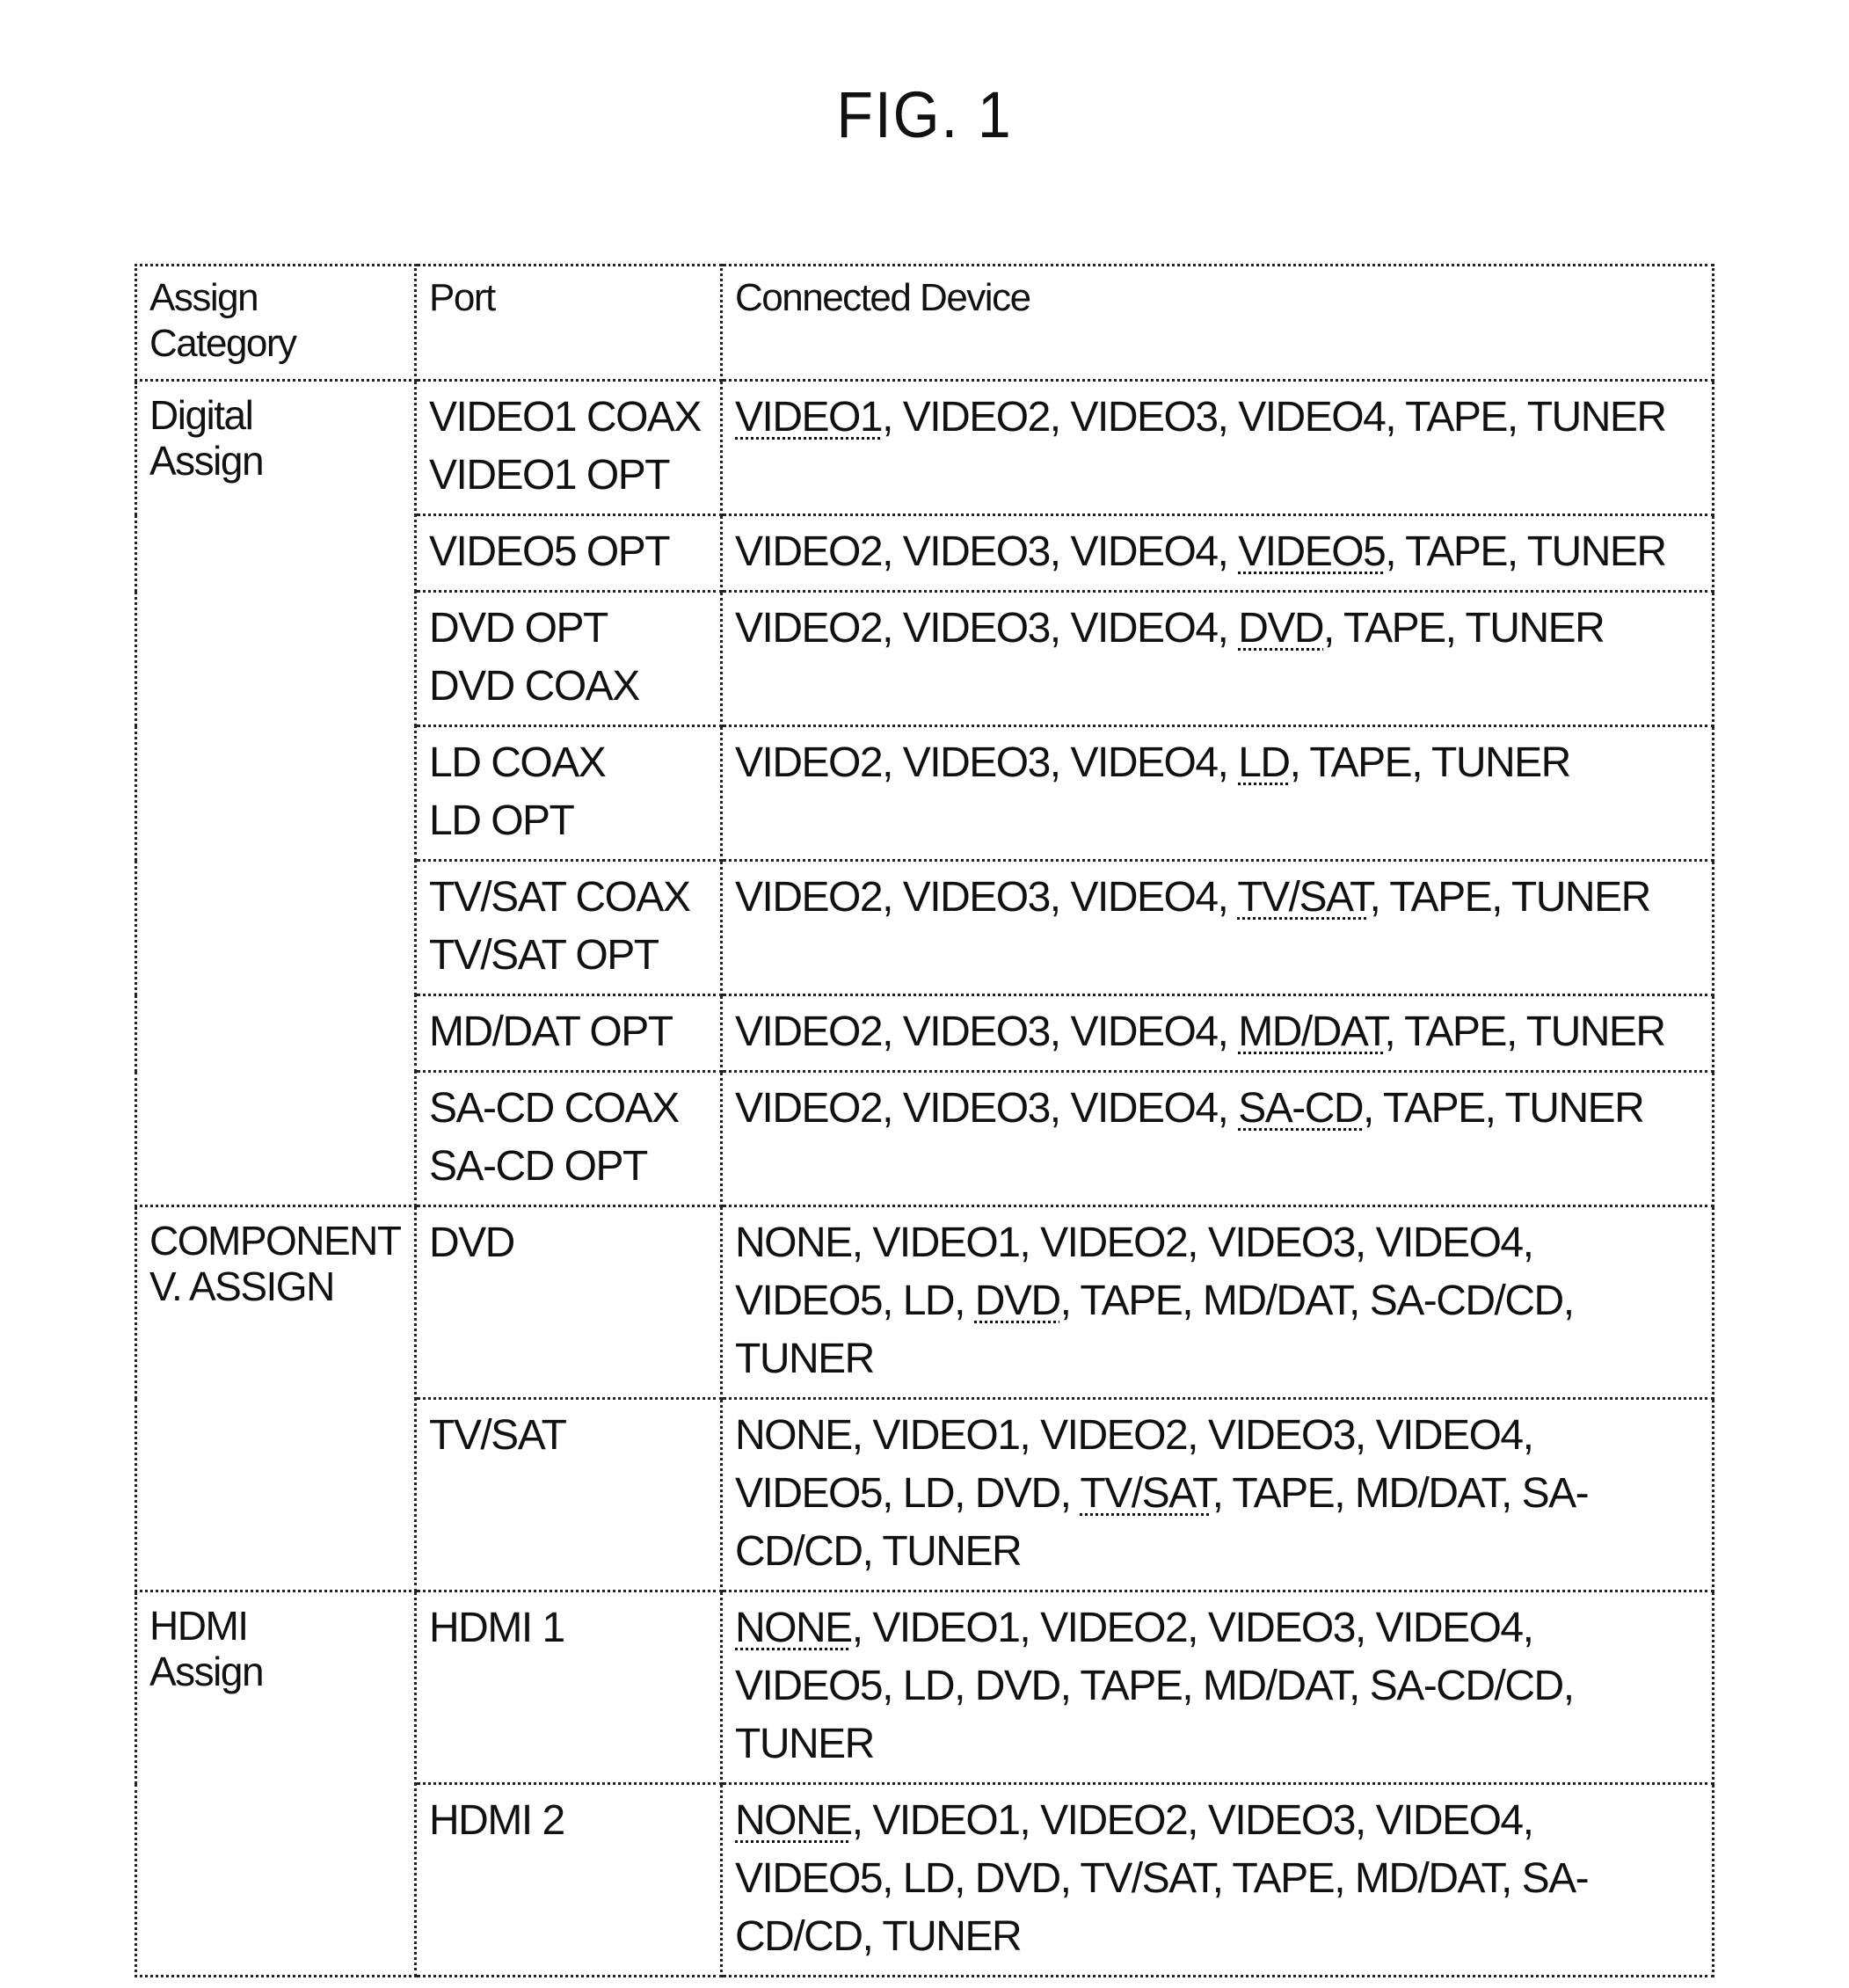 The width and height of the screenshot is (1849, 1988). What do you see at coordinates (498, 1435) in the screenshot?
I see `port-label: TV/SAT` at bounding box center [498, 1435].